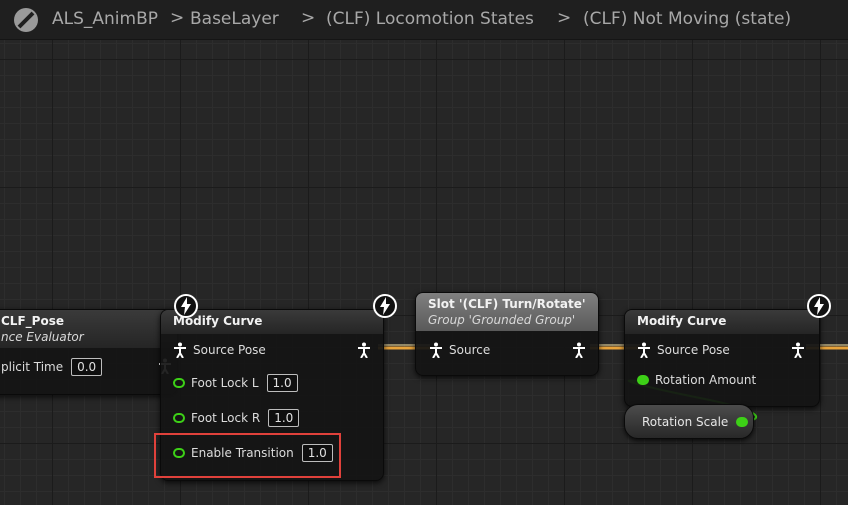  What do you see at coordinates (234, 19) in the screenshot?
I see `breadcrumb-item-baselayer: BaseLayer` at bounding box center [234, 19].